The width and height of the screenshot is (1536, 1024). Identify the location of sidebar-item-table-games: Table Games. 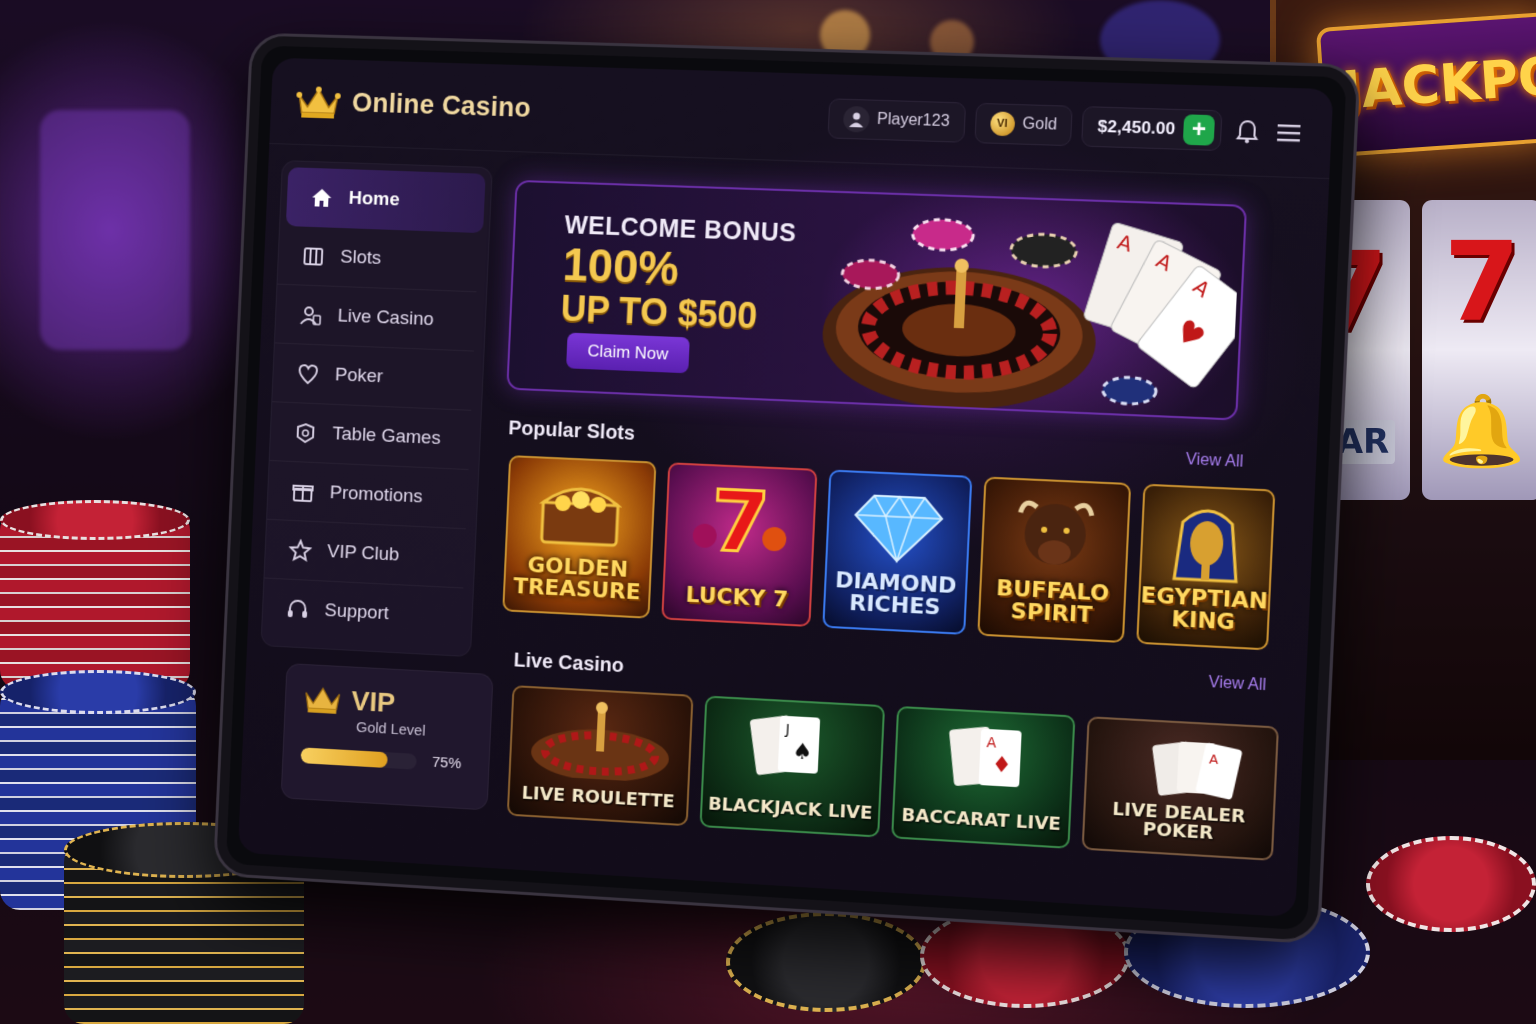
(370, 436).